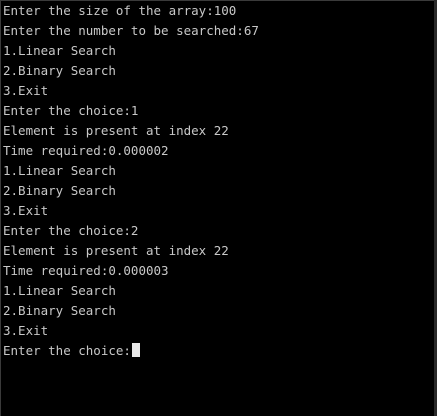  Describe the element at coordinates (131, 30) in the screenshot. I see `prompt-search-number: Enter the number to be searched:67` at that location.